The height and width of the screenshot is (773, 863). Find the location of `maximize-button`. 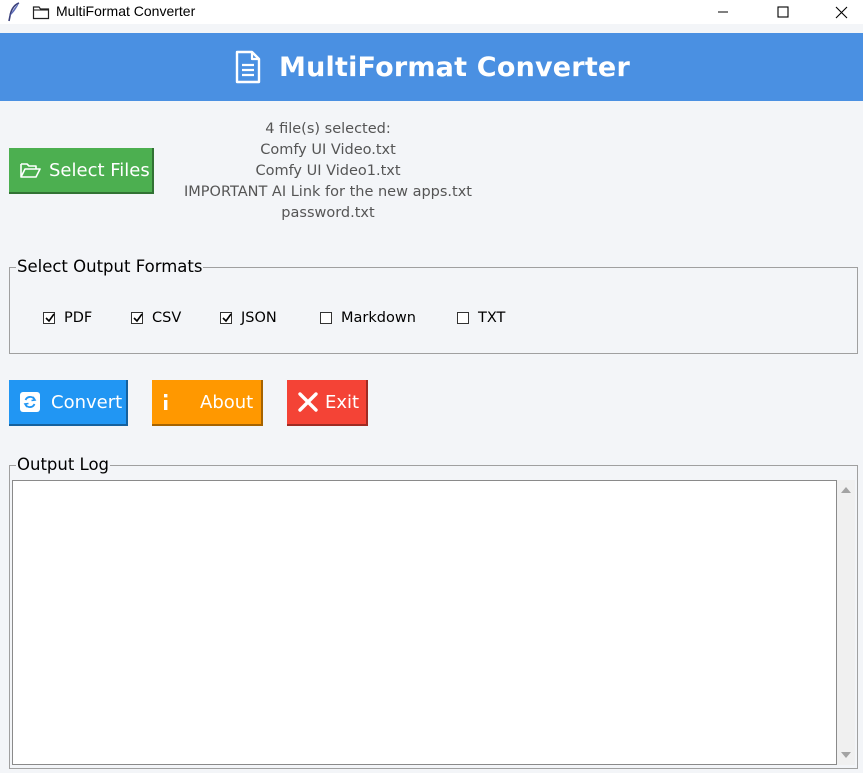

maximize-button is located at coordinates (783, 12).